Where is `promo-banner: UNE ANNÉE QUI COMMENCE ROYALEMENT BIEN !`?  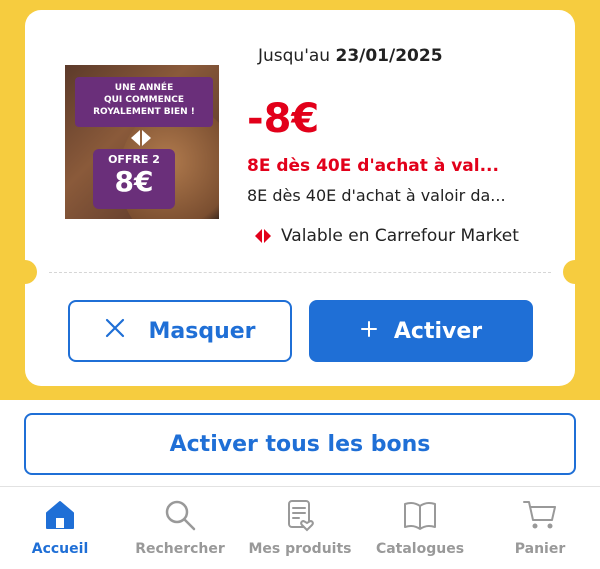 promo-banner: UNE ANNÉE QUI COMMENCE ROYALEMENT BIEN ! is located at coordinates (144, 102).